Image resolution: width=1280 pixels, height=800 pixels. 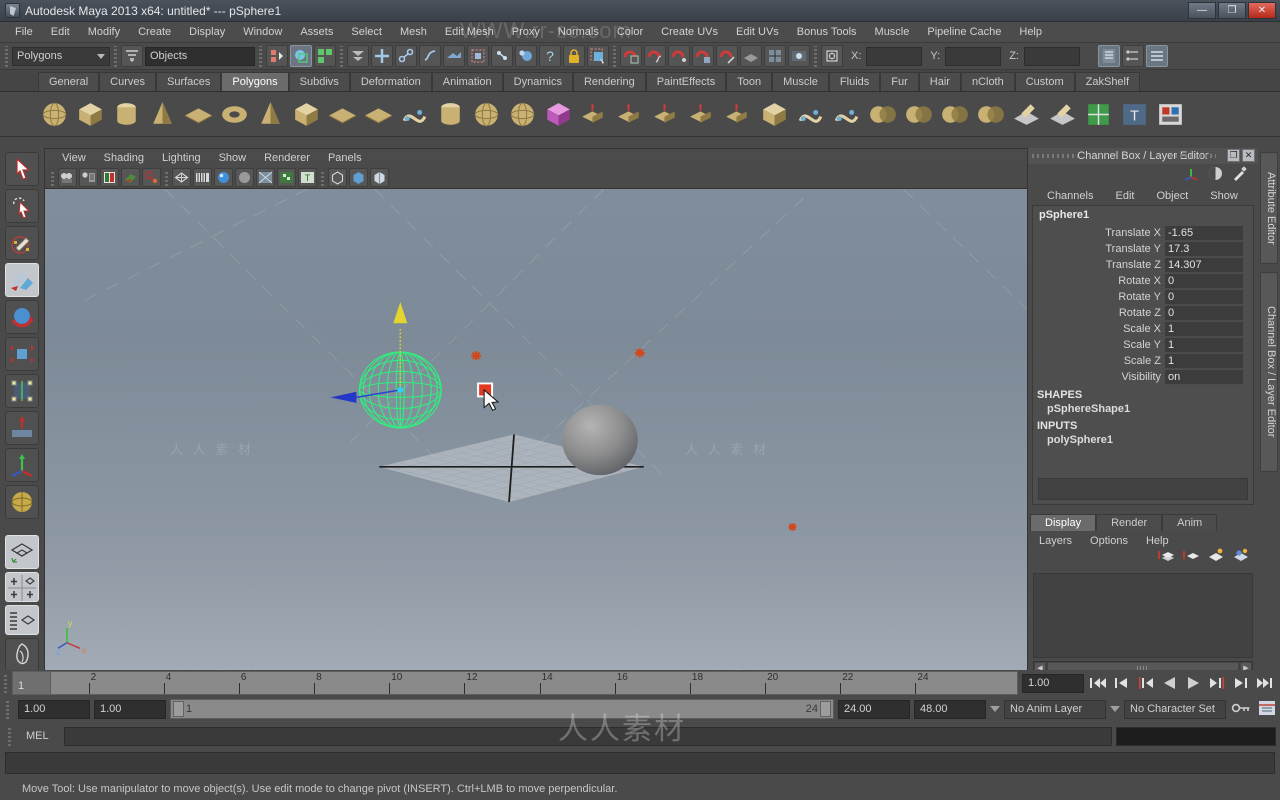 I want to click on go-to-start-icon, so click(x=1097, y=683).